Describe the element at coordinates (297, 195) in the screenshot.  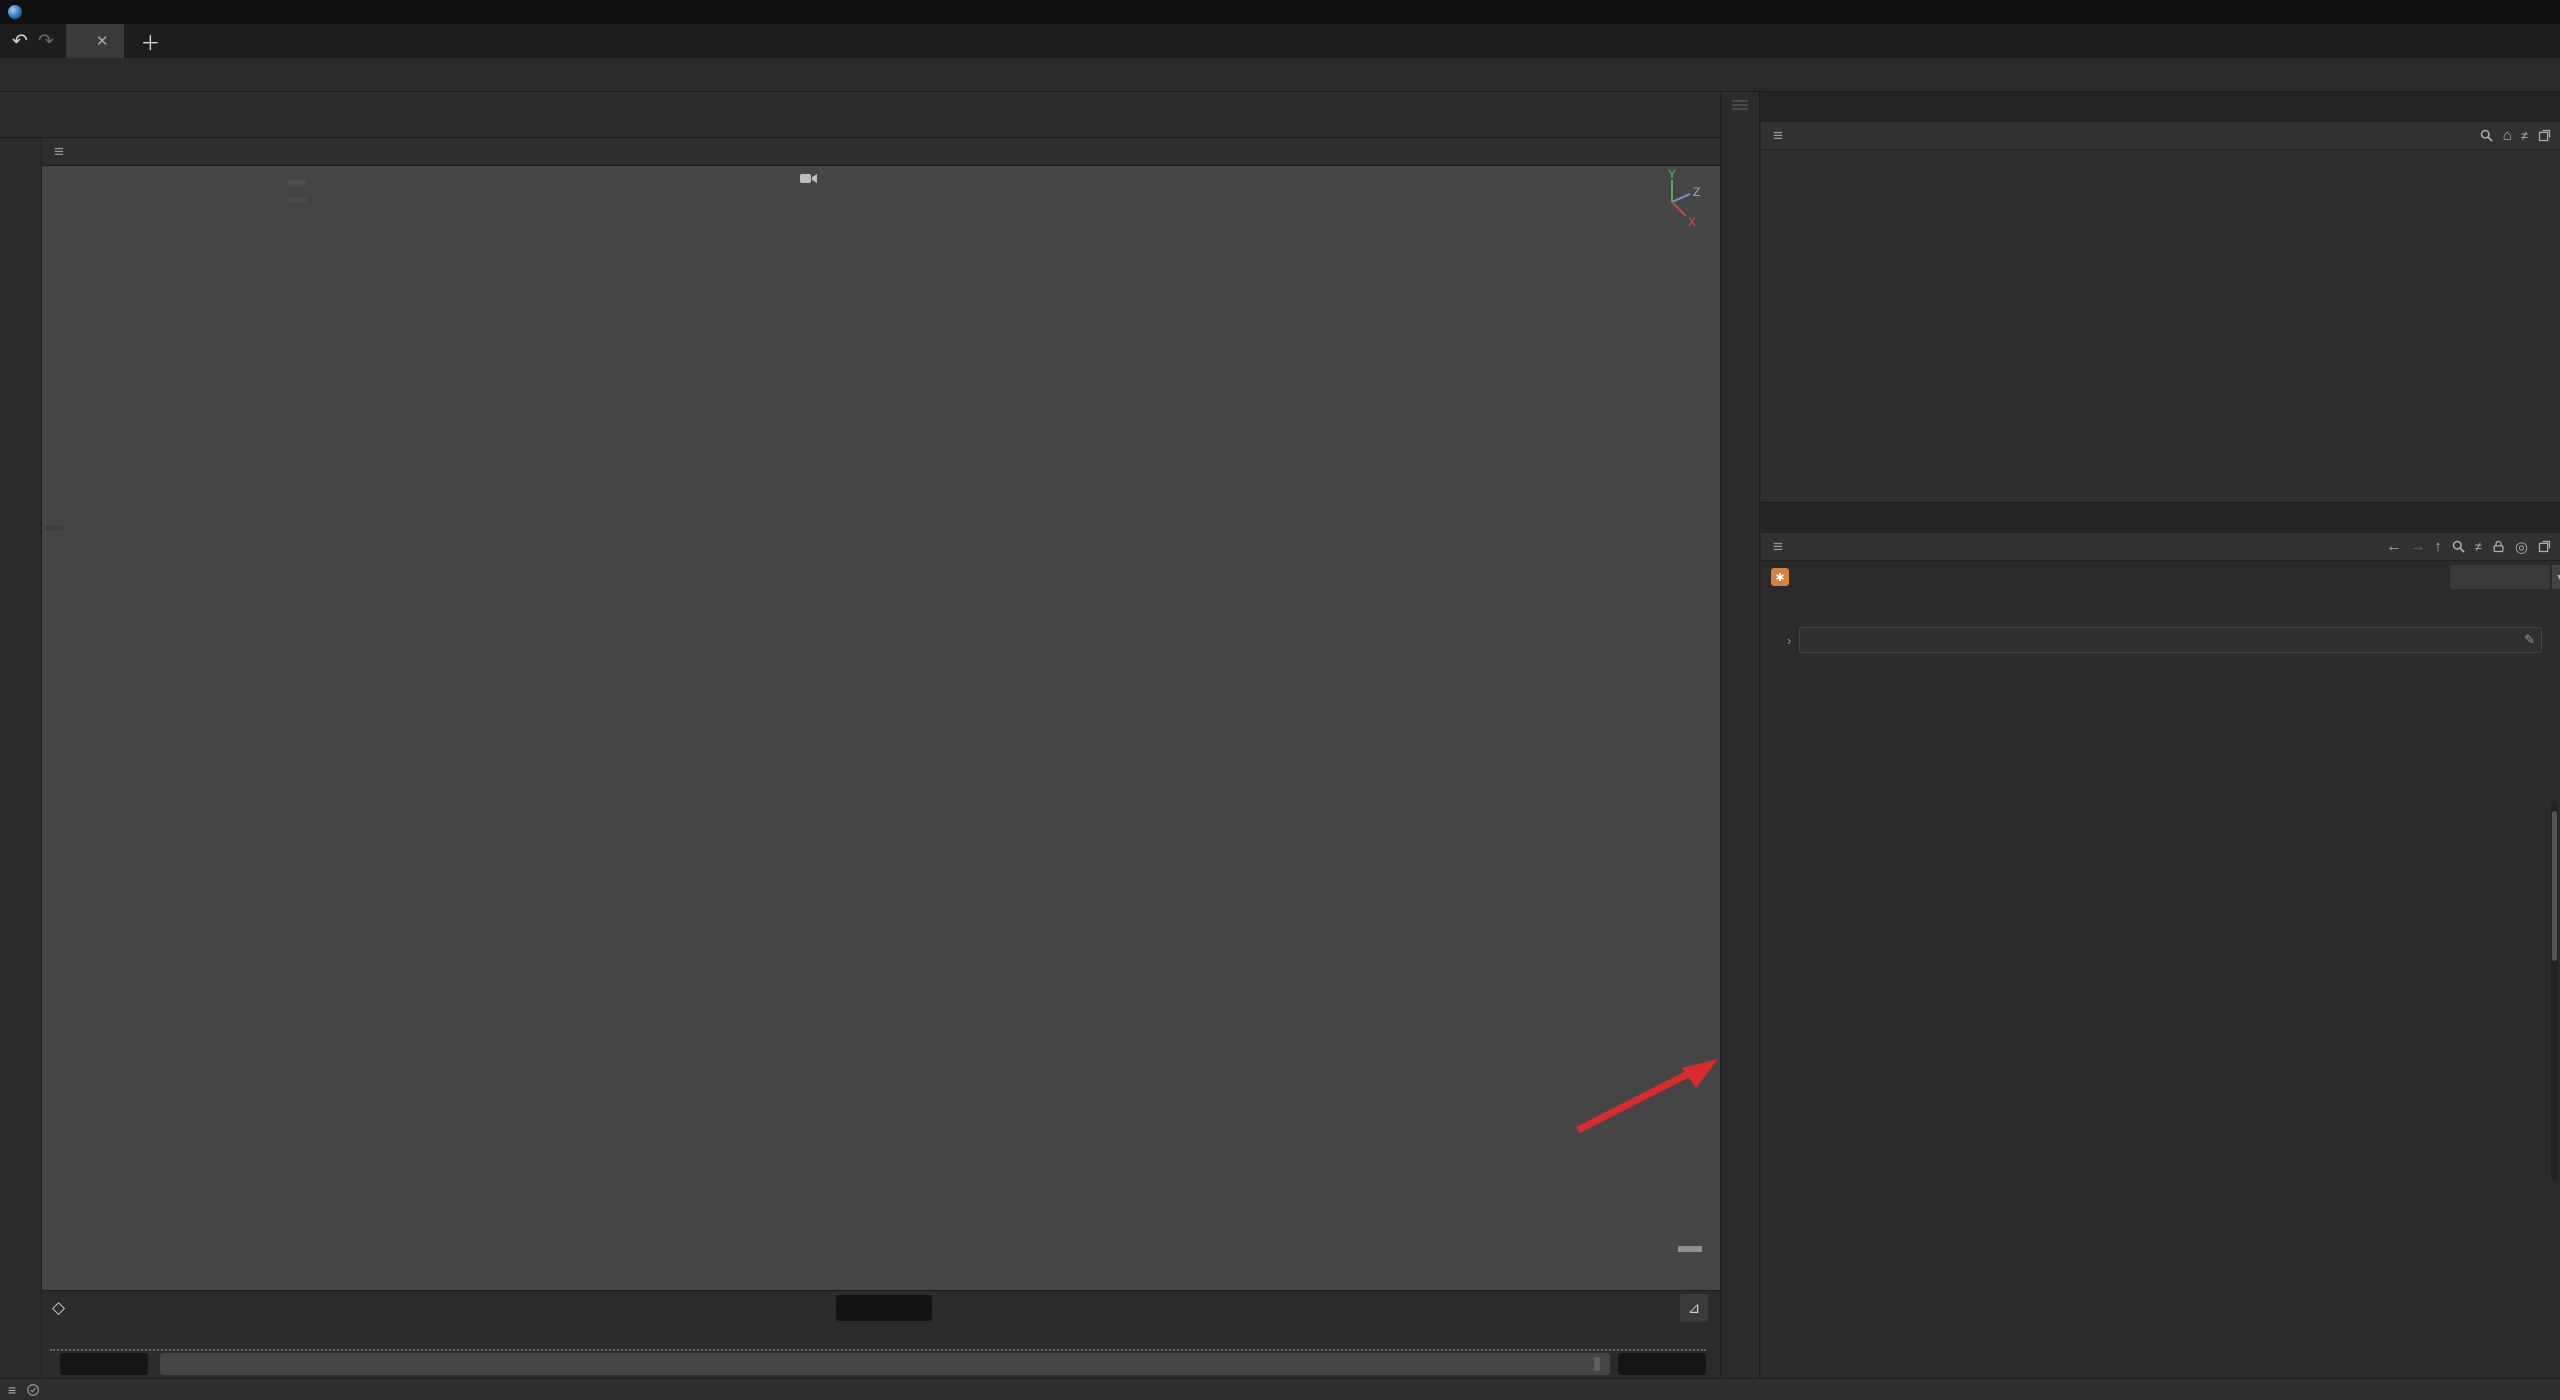
I see `particle-hud` at that location.